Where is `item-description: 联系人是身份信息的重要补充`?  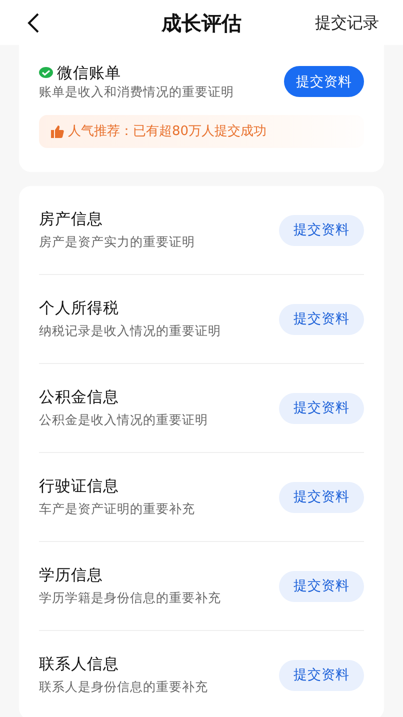 item-description: 联系人是身份信息的重要补充 is located at coordinates (123, 687).